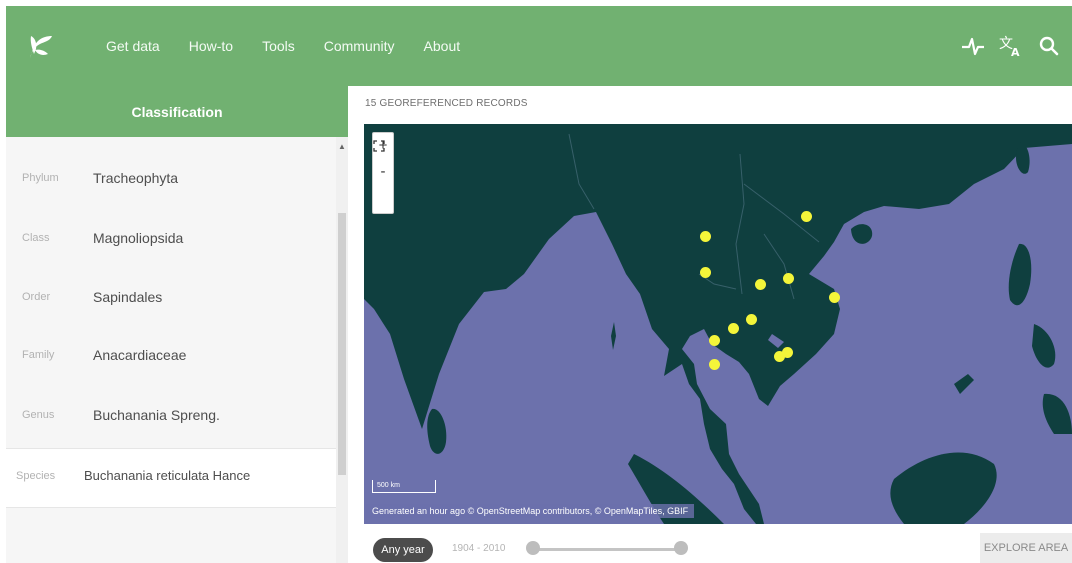 This screenshot has width=1072, height=563. I want to click on map-zoom-control: + -, so click(383, 173).